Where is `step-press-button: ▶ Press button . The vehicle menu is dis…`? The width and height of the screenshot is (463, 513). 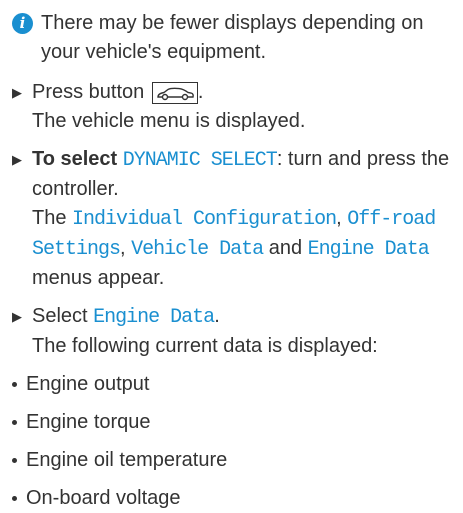
step-press-button: ▶ Press button . The vehicle menu is dis… is located at coordinates (231, 107).